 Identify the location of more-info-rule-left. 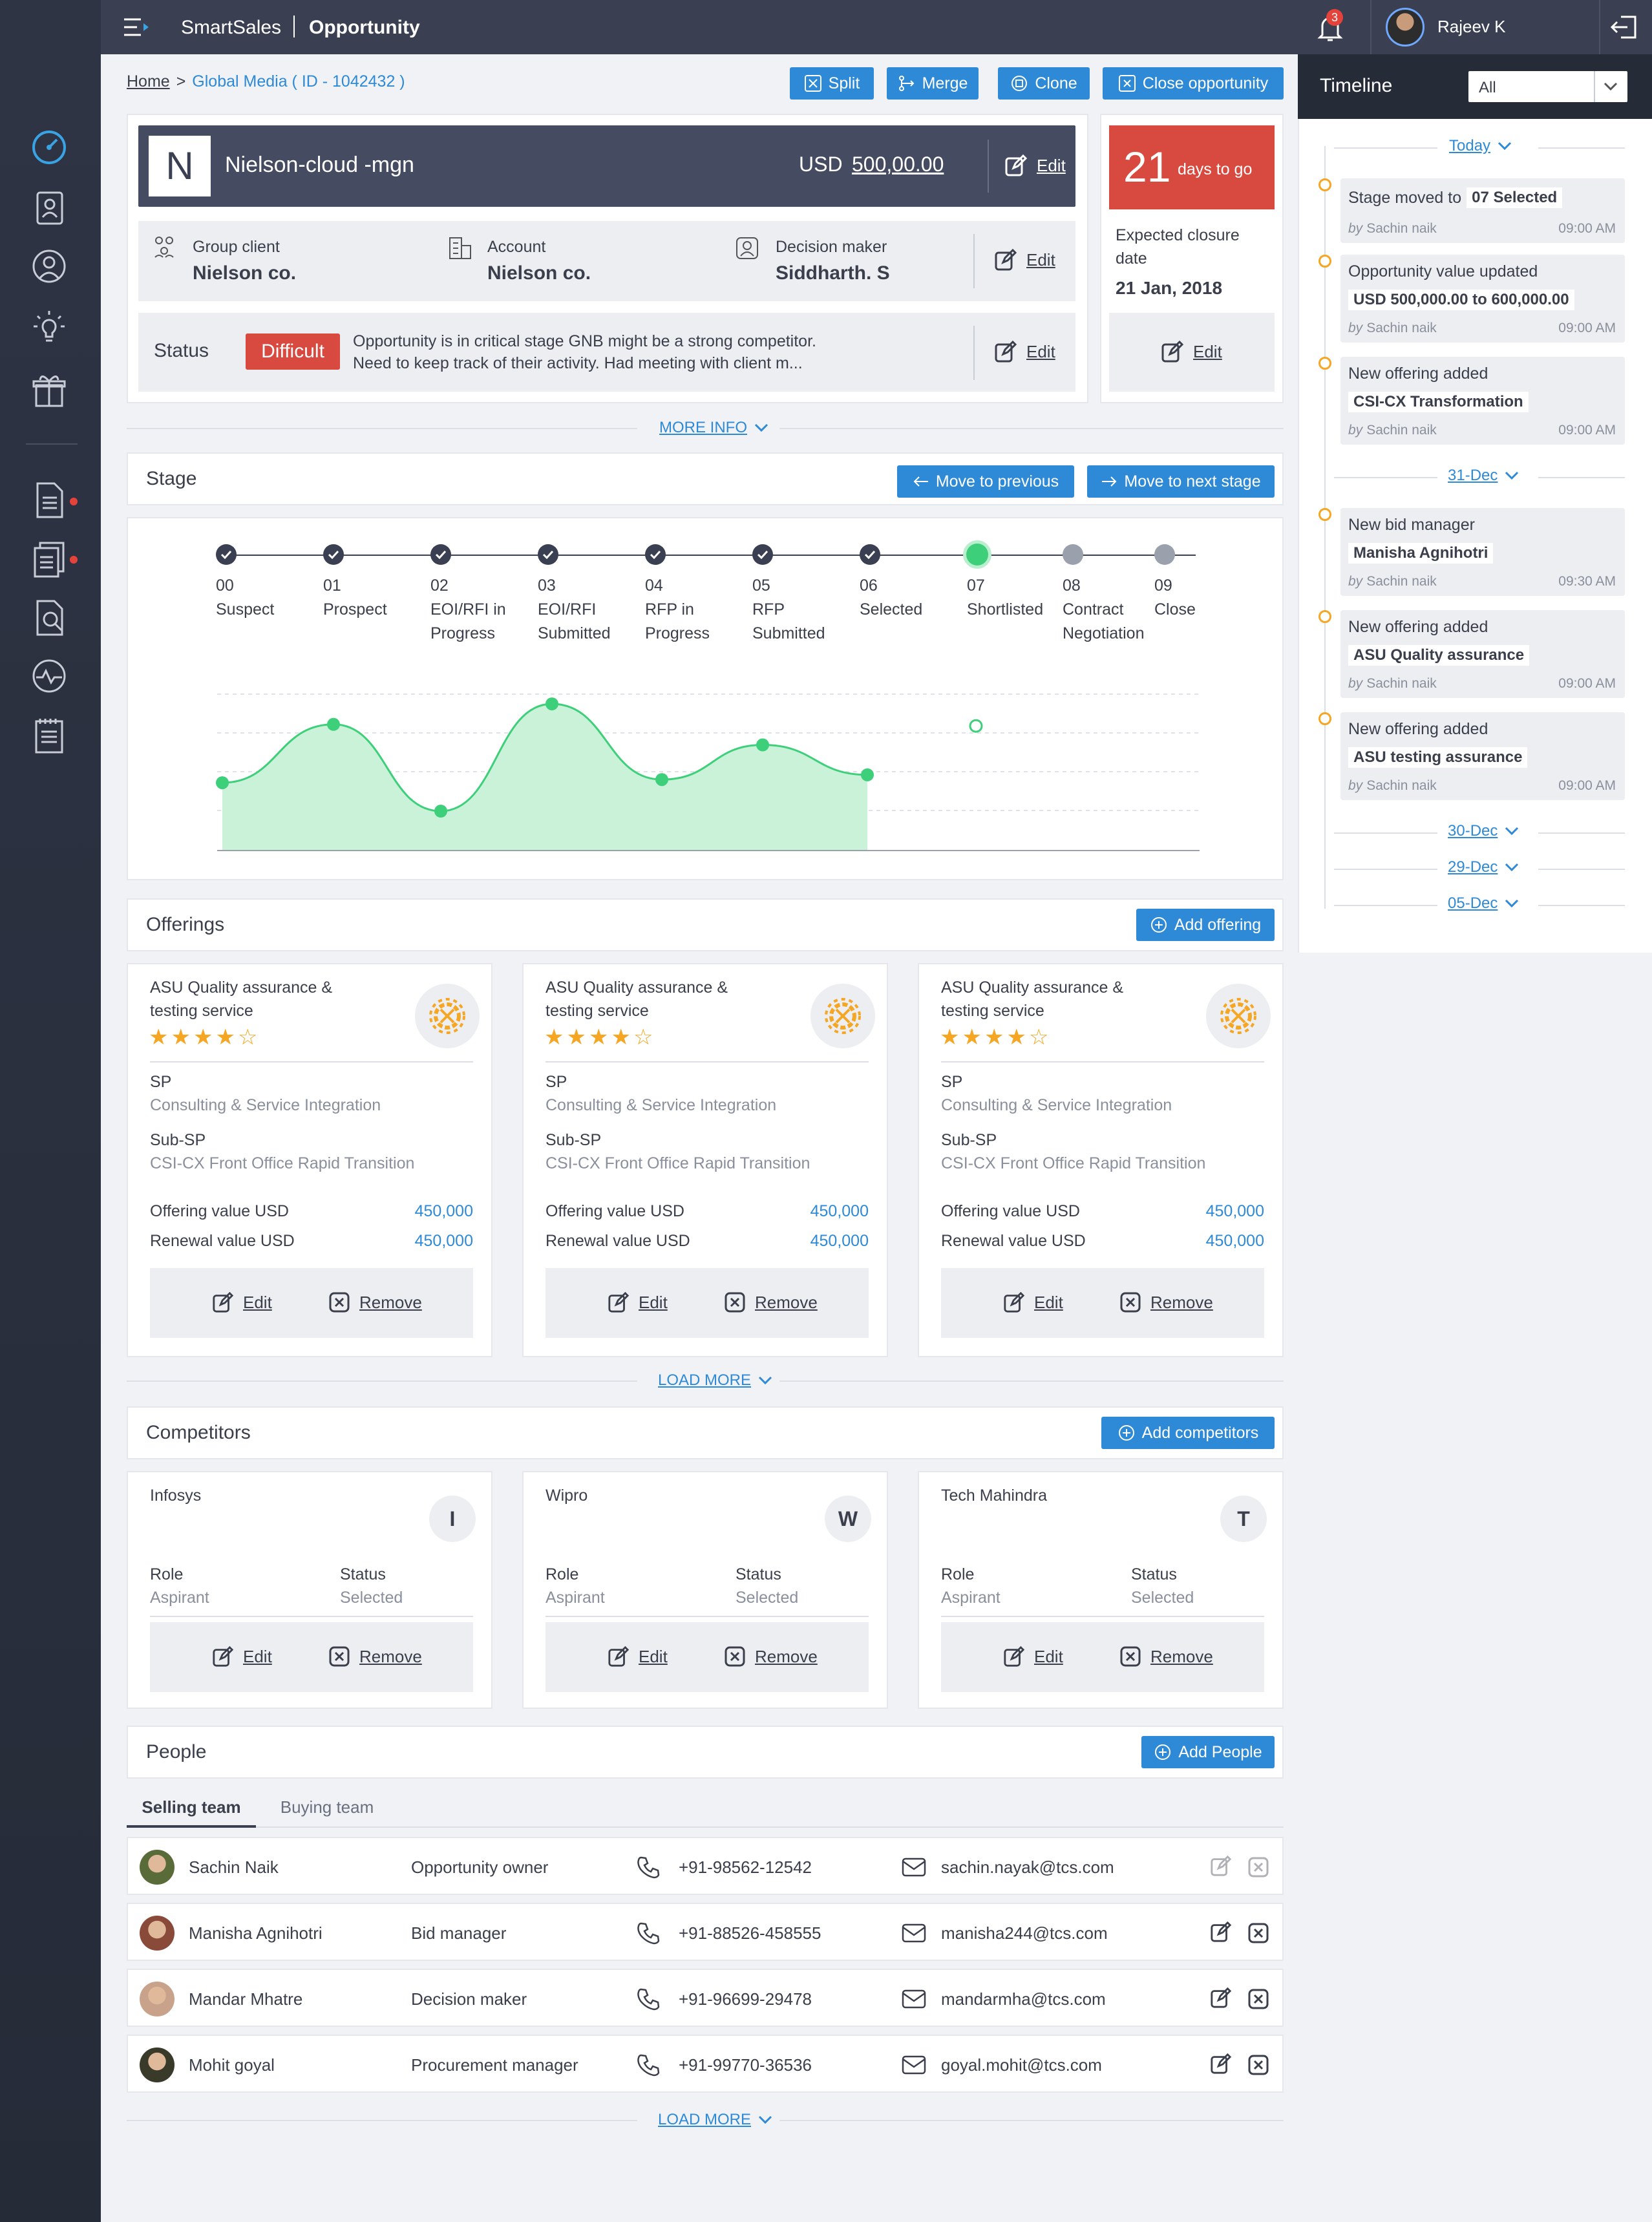
(382, 429).